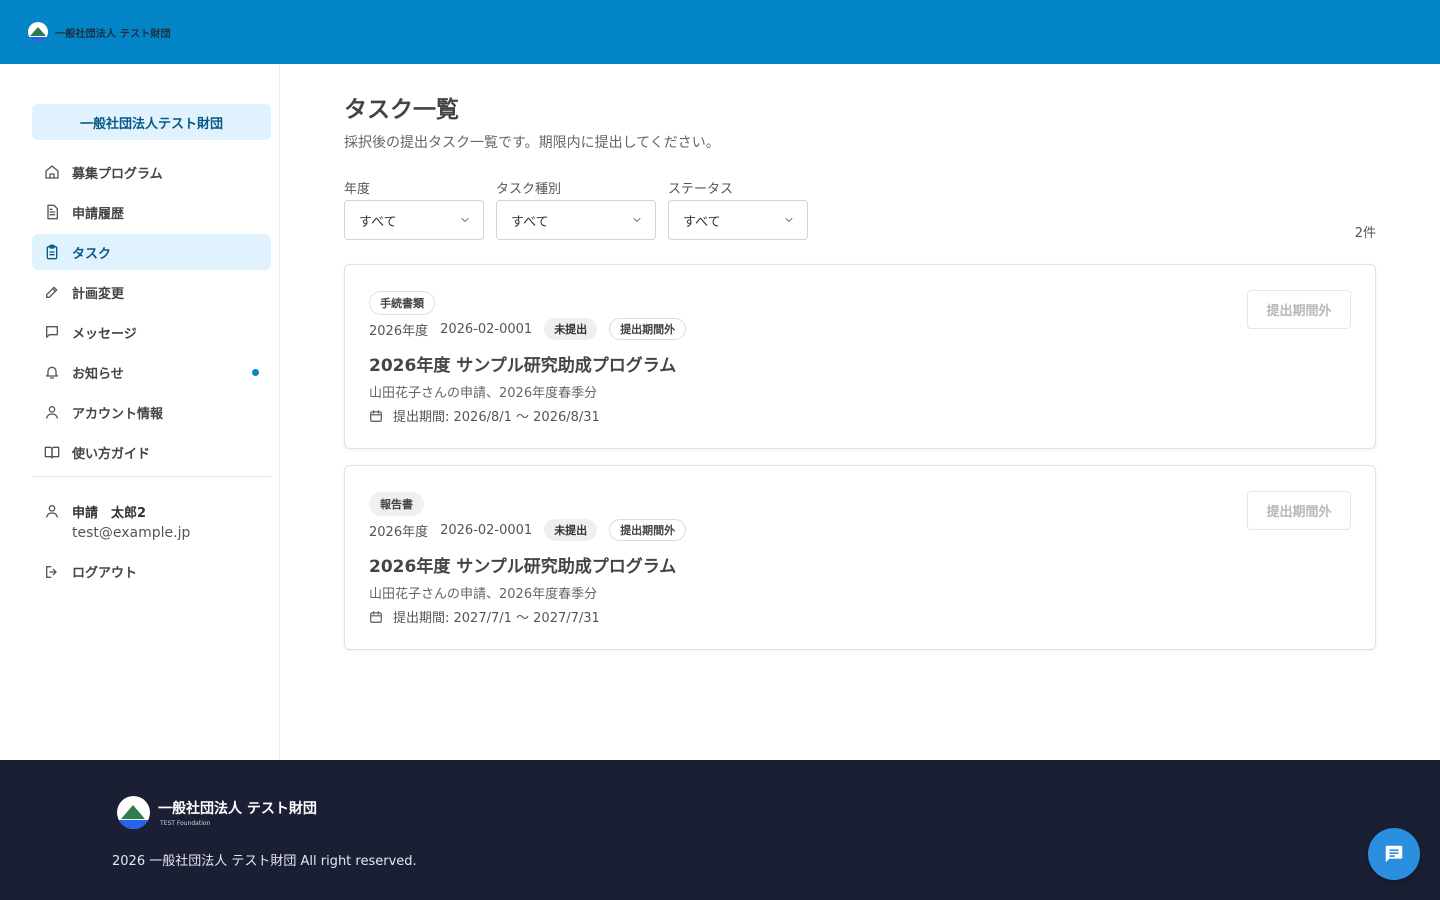 This screenshot has width=1440, height=900. Describe the element at coordinates (701, 189) in the screenshot. I see `filter-label: ステータス` at that location.